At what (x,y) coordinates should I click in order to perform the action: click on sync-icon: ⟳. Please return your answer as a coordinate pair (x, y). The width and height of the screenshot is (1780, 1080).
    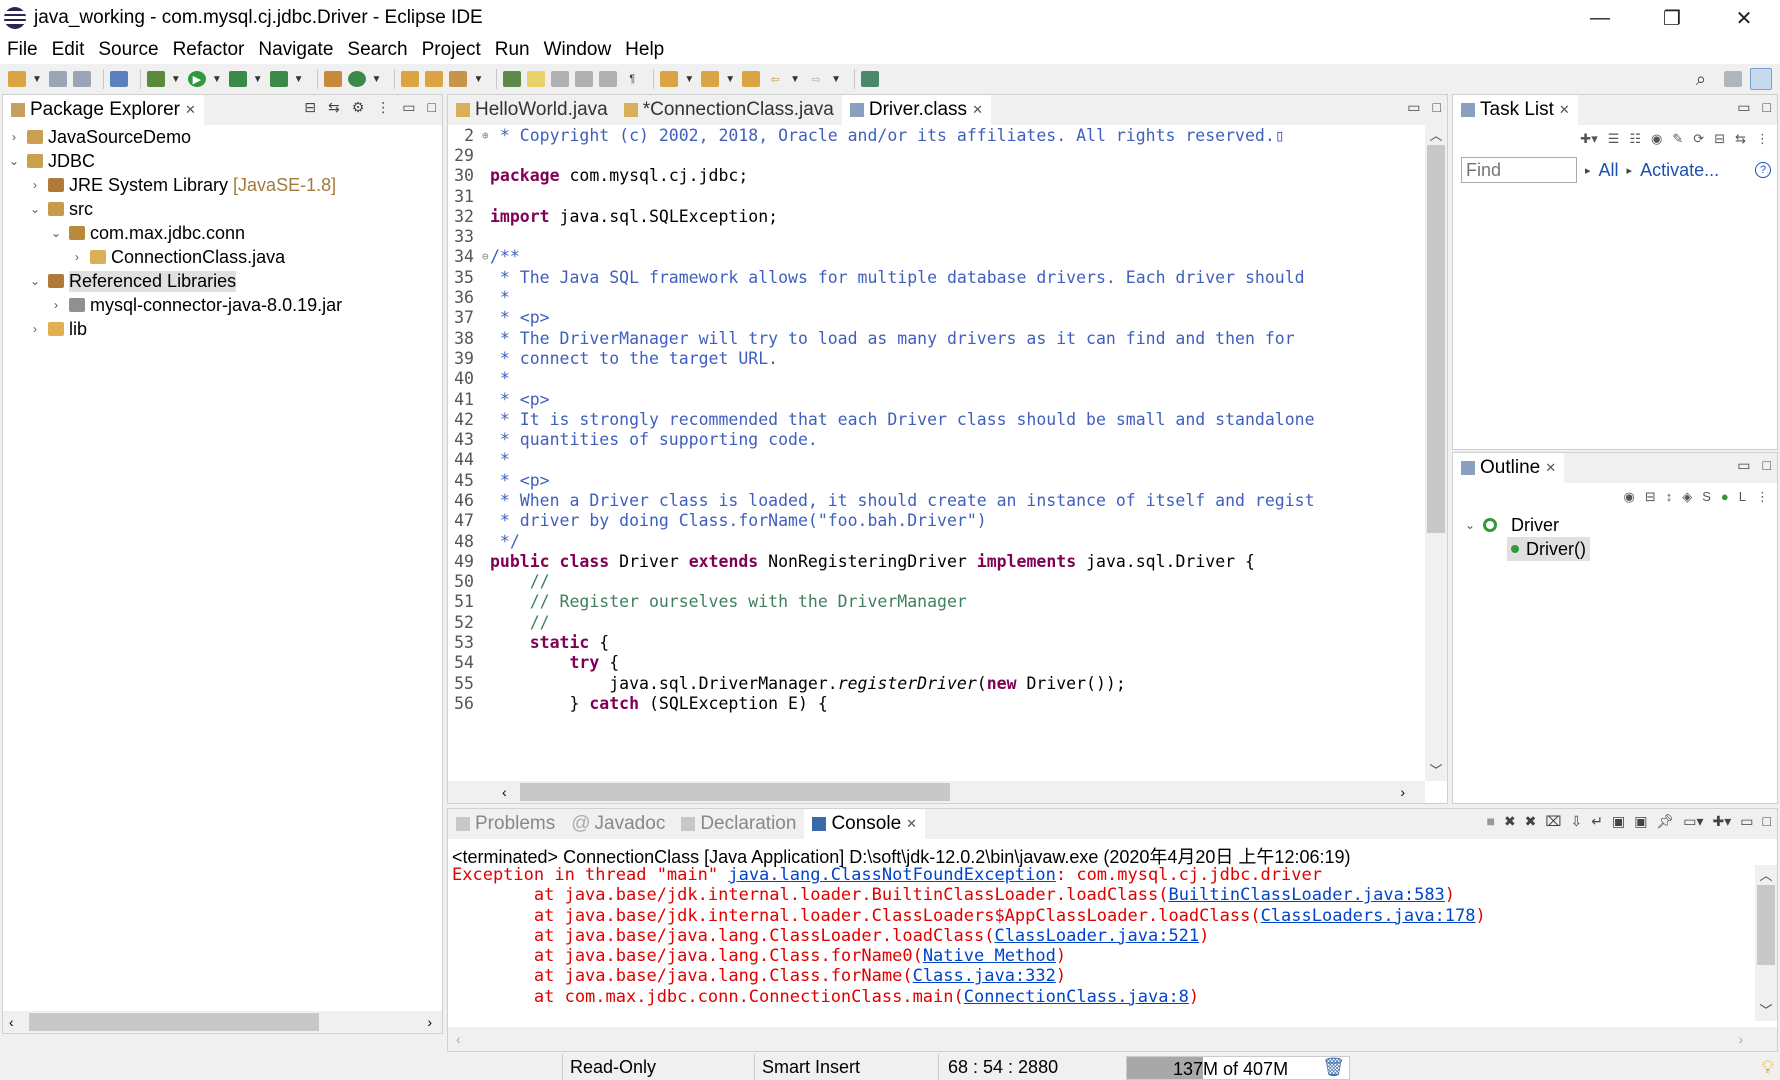
    Looking at the image, I should click on (1698, 139).